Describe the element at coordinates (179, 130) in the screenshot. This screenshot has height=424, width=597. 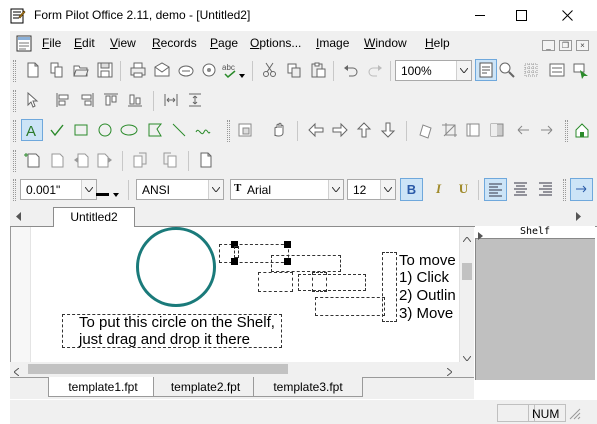
I see `line-tool-icon` at that location.